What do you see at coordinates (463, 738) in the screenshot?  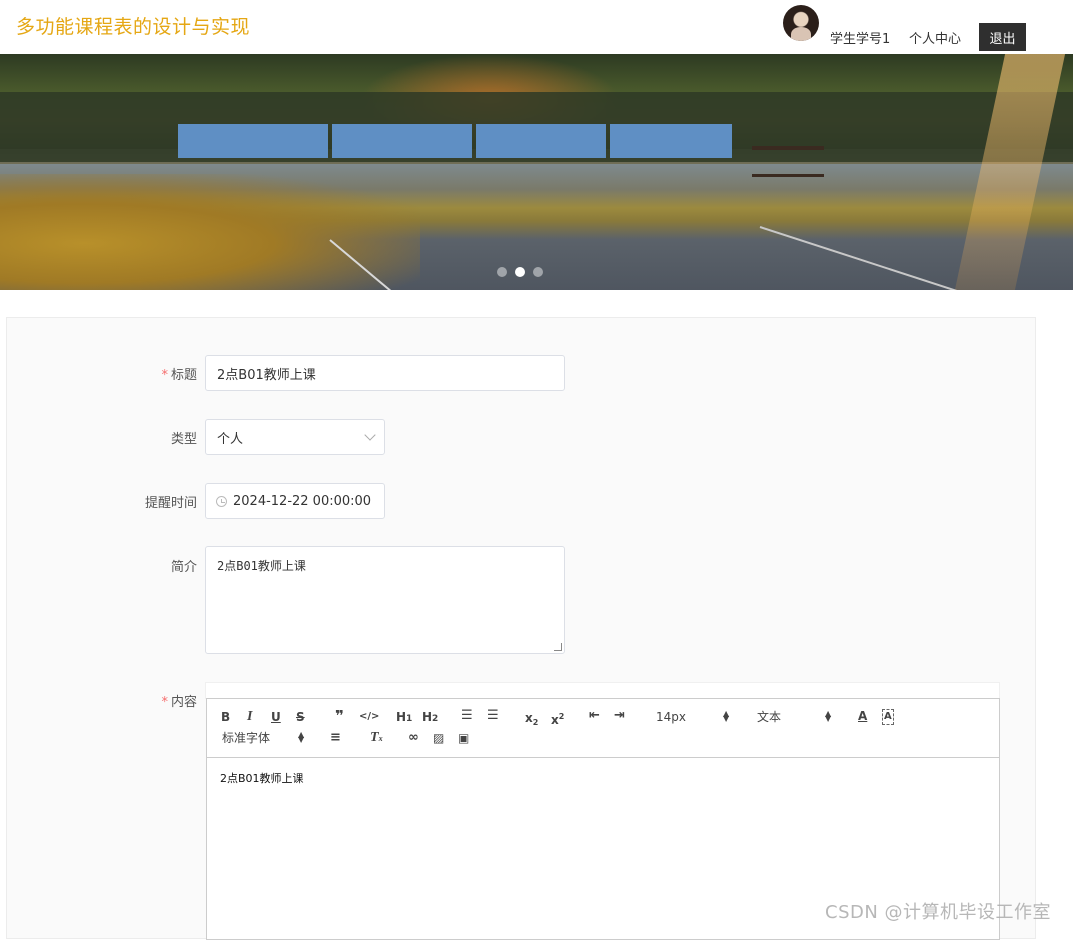 I see `video-icon: ▣` at bounding box center [463, 738].